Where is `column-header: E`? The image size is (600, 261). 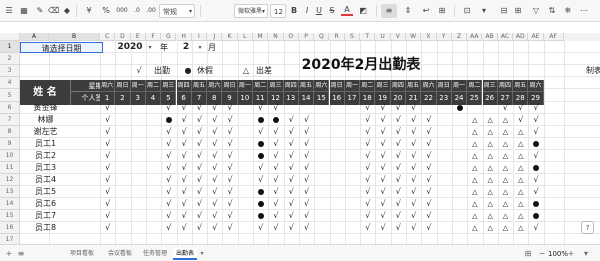 column-header: E is located at coordinates (138, 37).